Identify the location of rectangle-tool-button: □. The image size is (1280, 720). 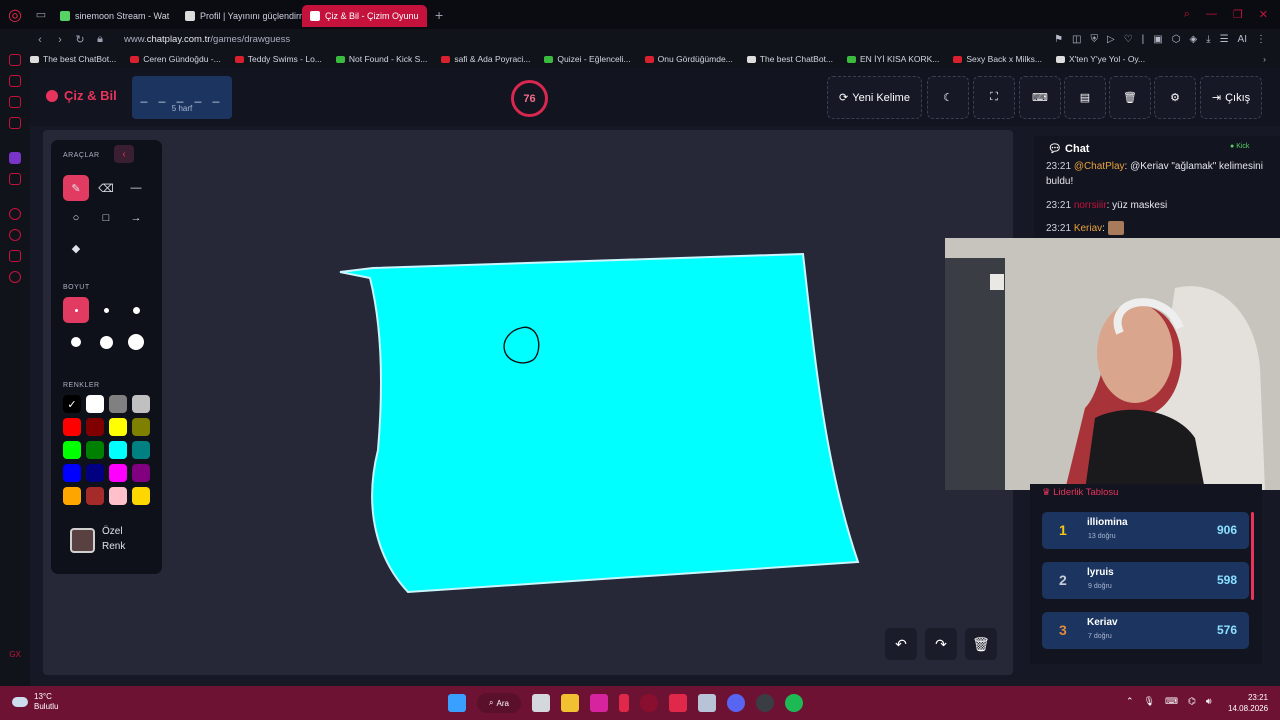
(106, 218).